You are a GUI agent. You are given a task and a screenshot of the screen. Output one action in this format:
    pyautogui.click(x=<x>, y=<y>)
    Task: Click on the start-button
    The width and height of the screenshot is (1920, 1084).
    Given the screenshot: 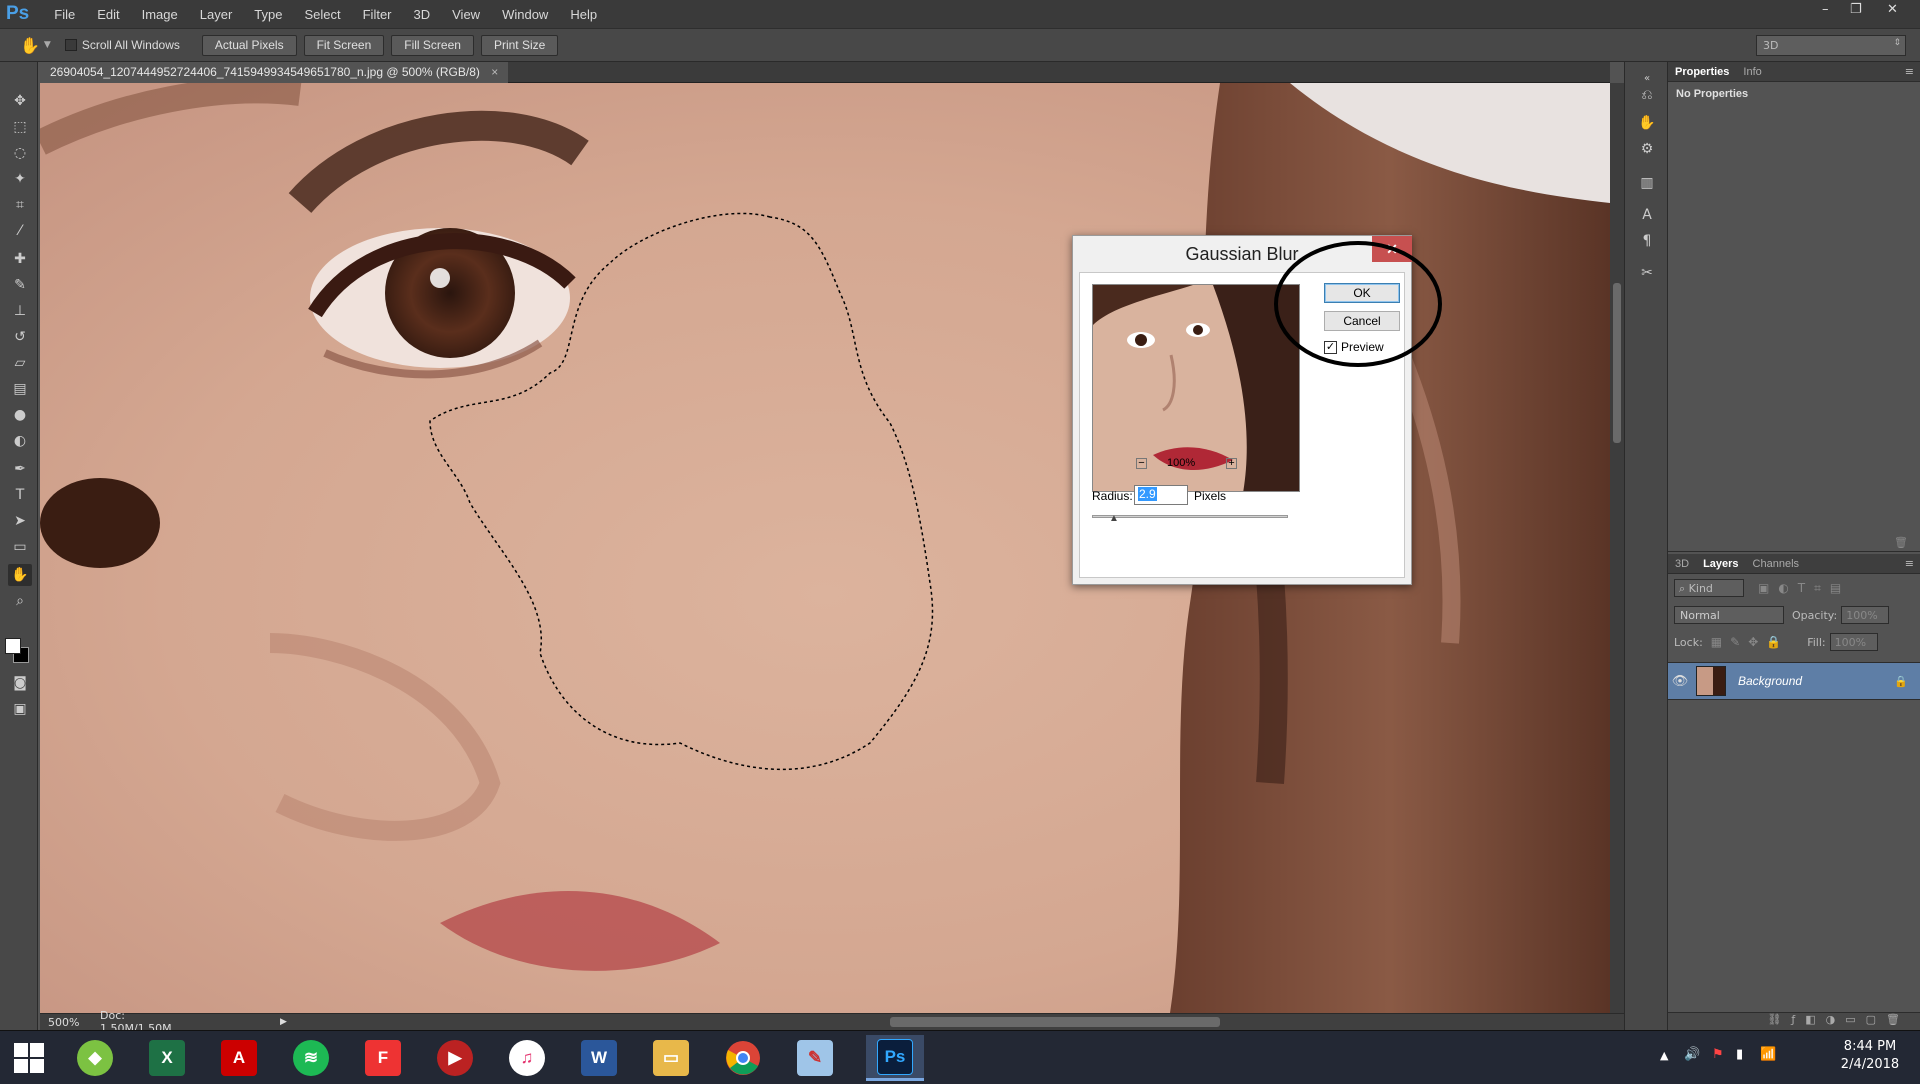 What is the action you would take?
    pyautogui.click(x=29, y=1058)
    